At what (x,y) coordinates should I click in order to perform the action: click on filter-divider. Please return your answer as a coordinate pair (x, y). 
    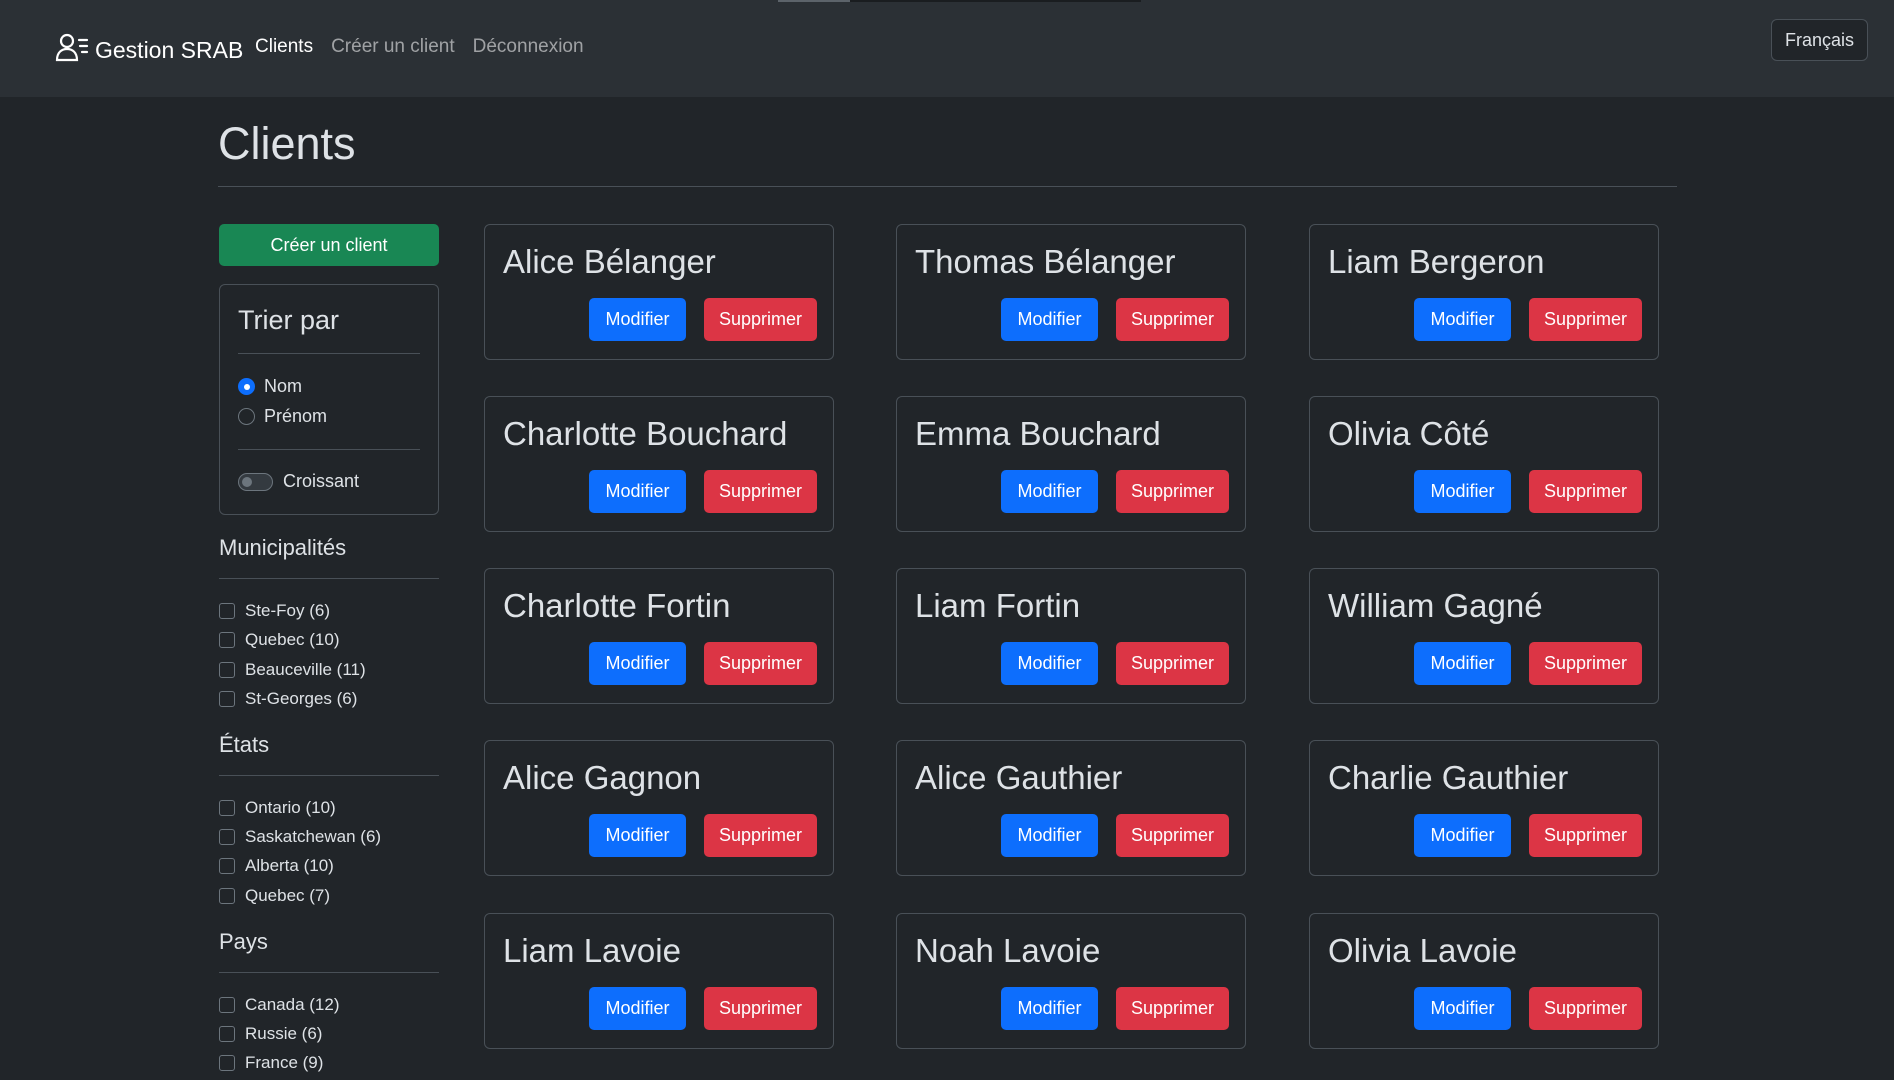
    Looking at the image, I should click on (329, 775).